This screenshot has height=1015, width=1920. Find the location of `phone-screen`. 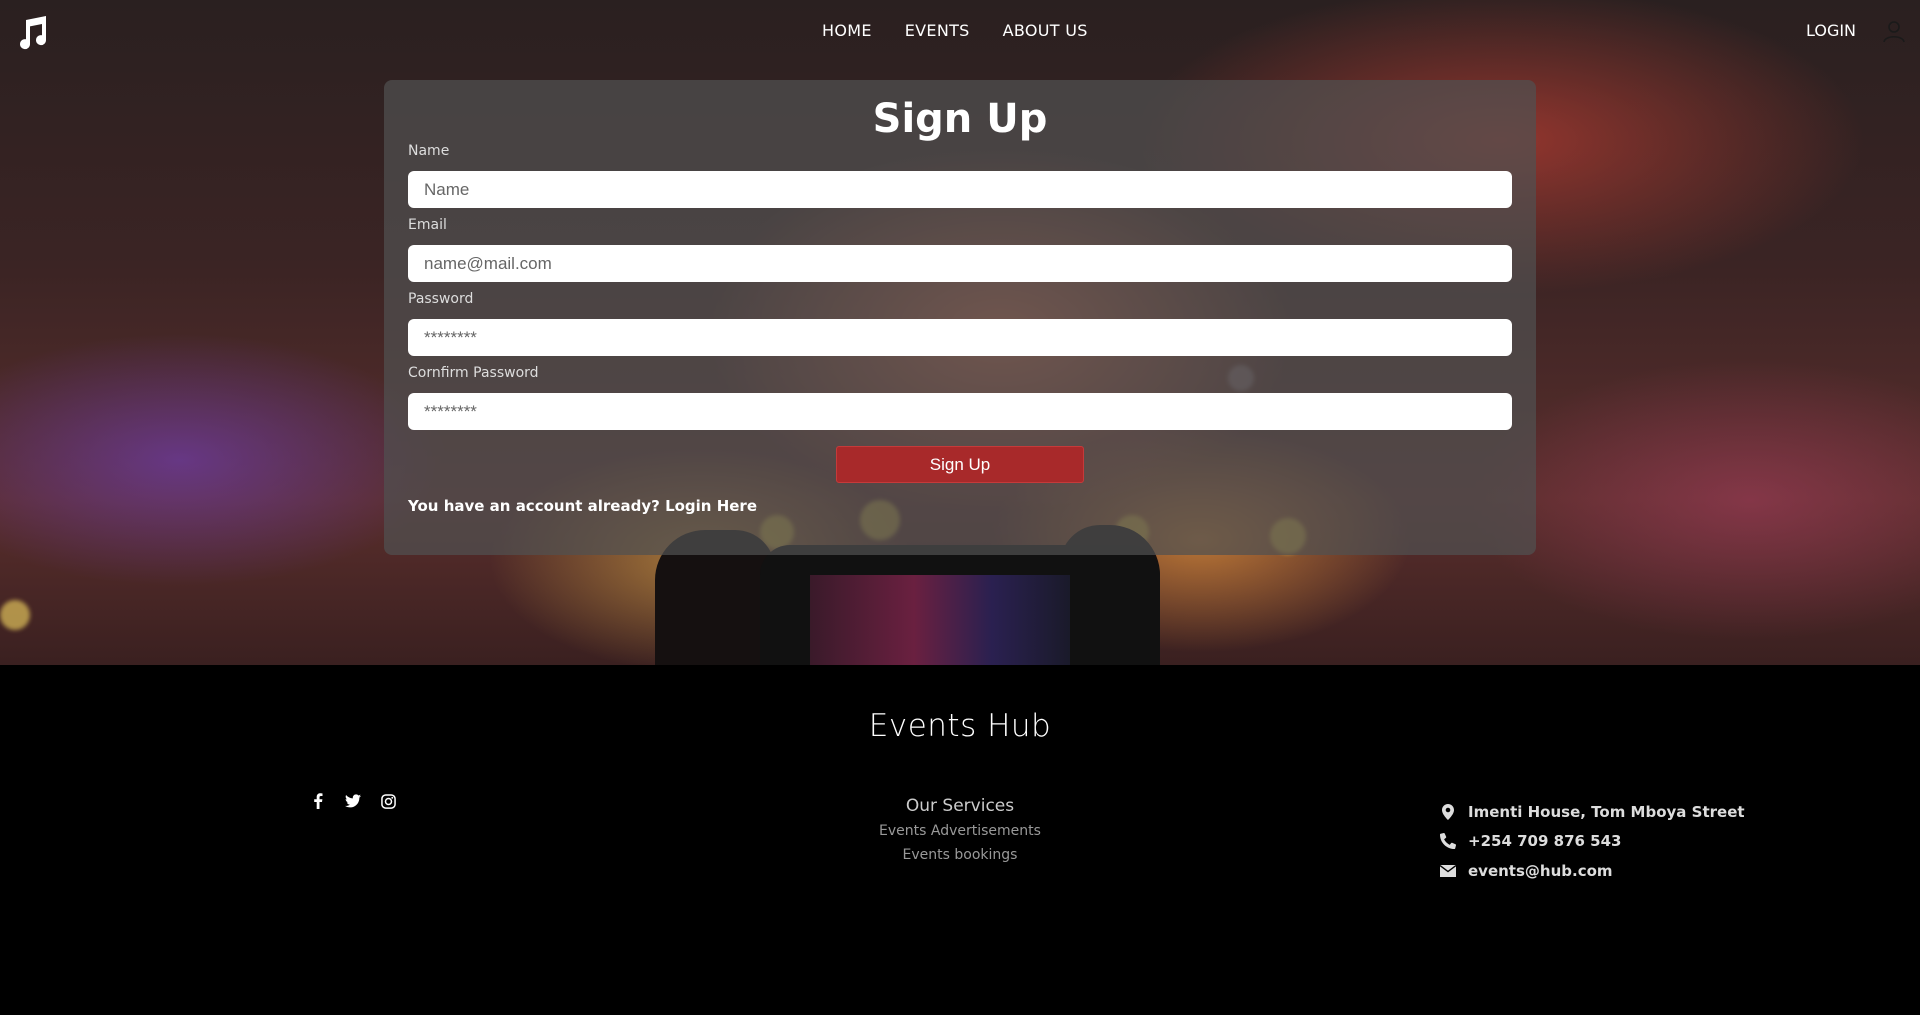

phone-screen is located at coordinates (940, 620).